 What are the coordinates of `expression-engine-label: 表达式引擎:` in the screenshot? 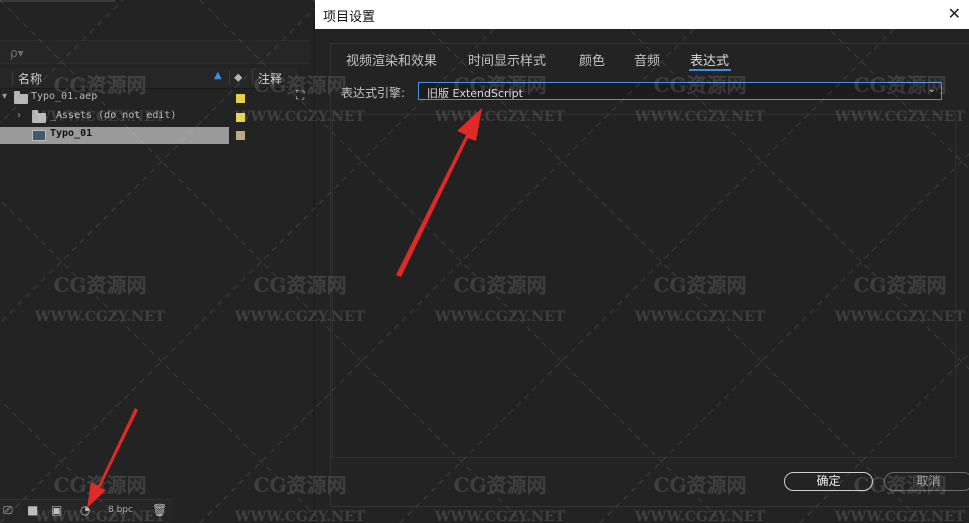 It's located at (373, 93).